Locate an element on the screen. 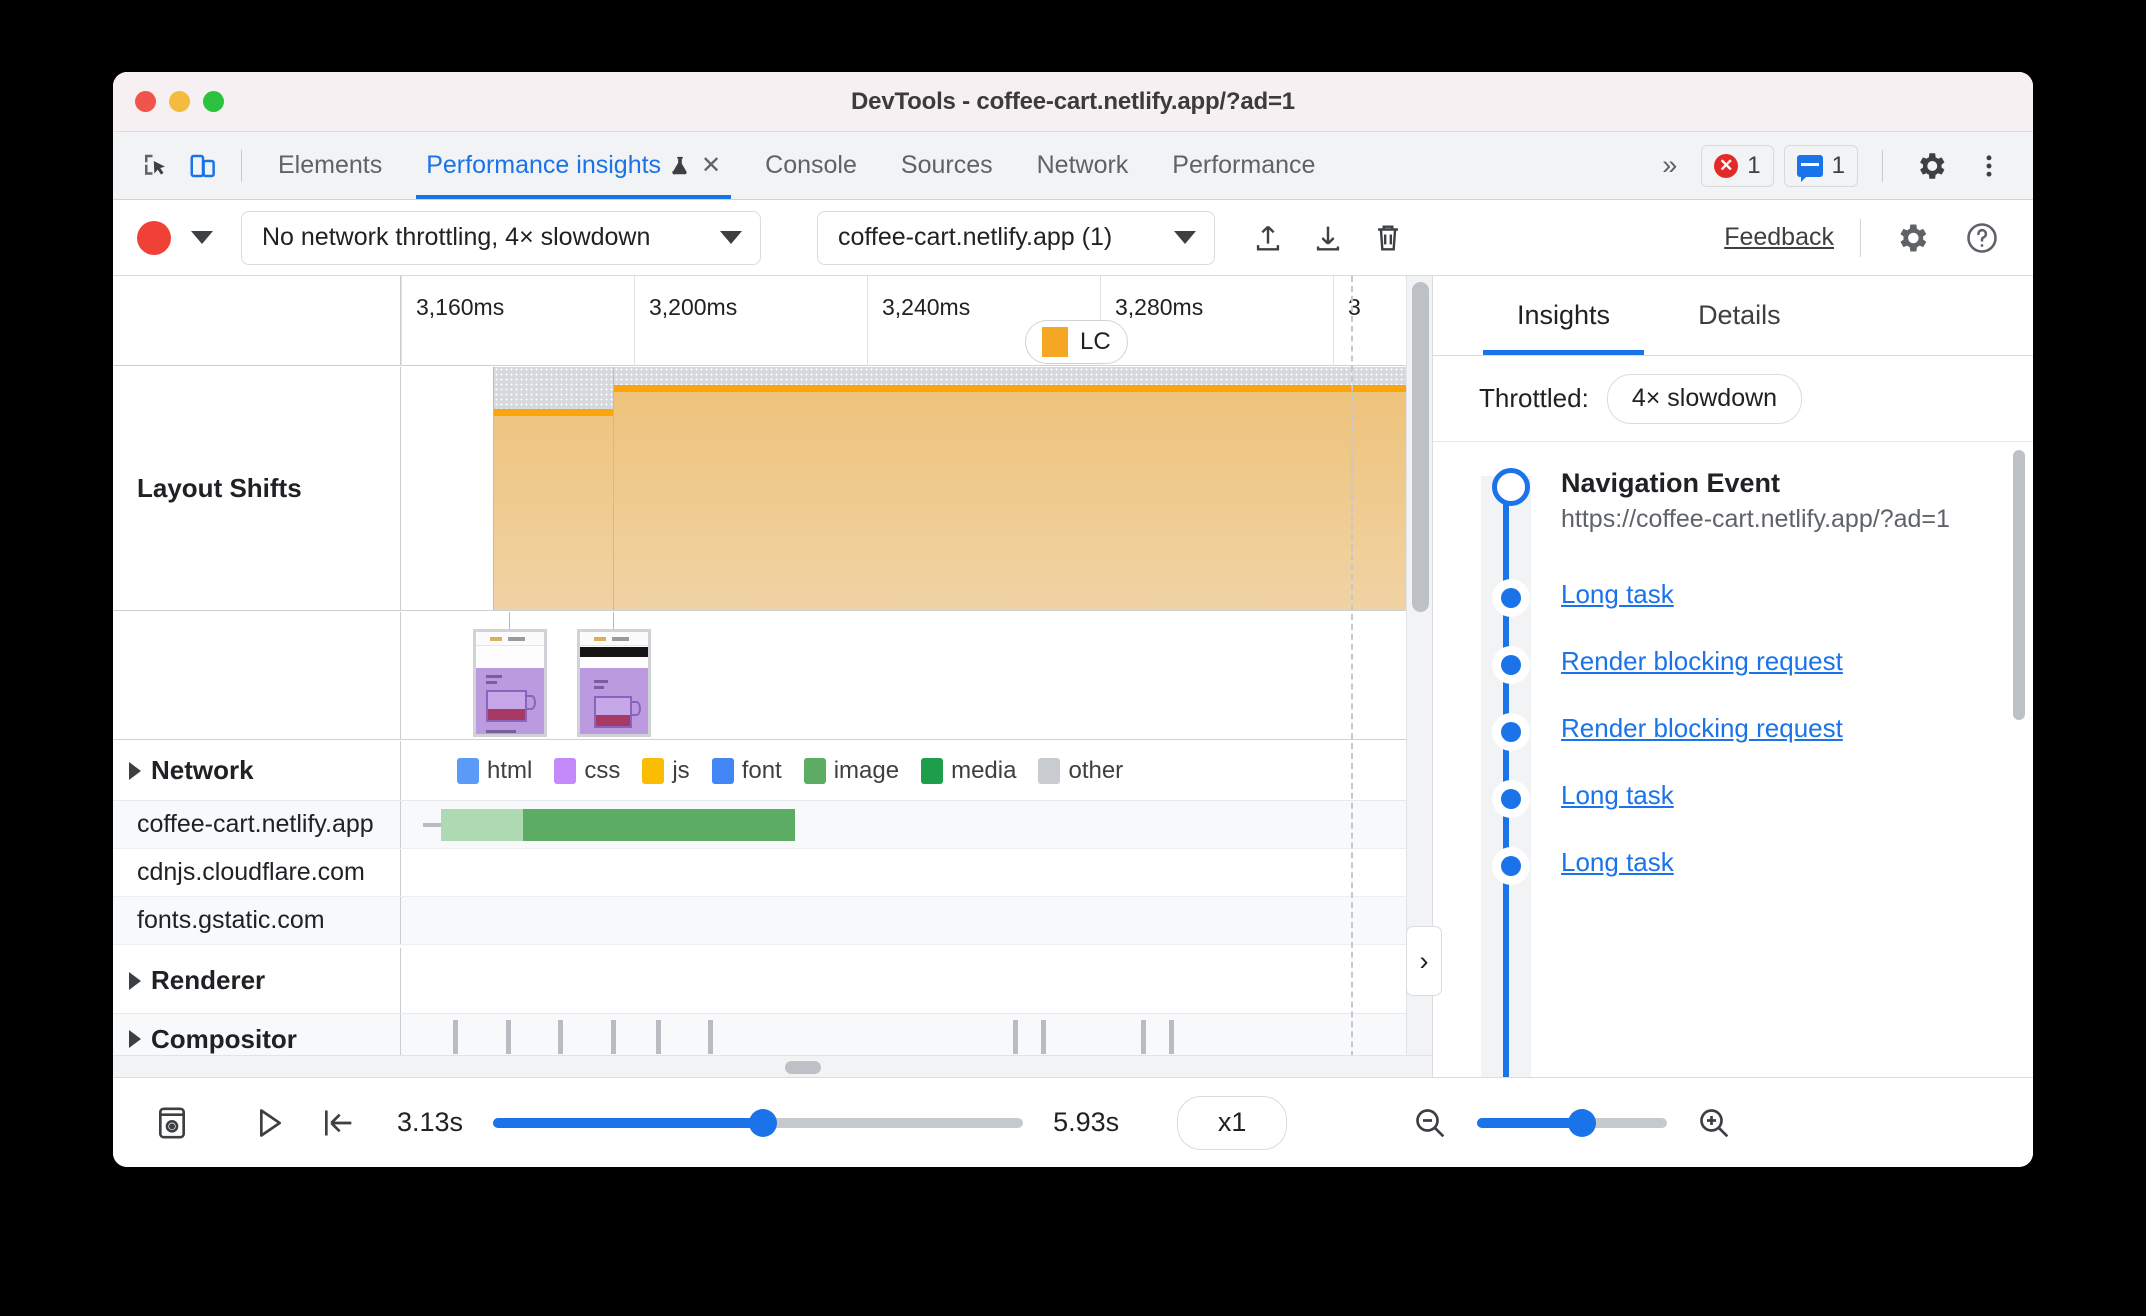 Image resolution: width=2146 pixels, height=1316 pixels. timeline-ruler: 3,160ms 3,200ms 3,240ms 3,280ms 3 LC is located at coordinates (772, 321).